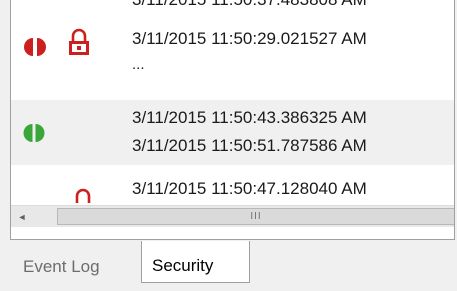 Image resolution: width=457 pixels, height=291 pixels. I want to click on event-timestamp: 3/11/2015 11:50:37.483808 AM, so click(249, 6).